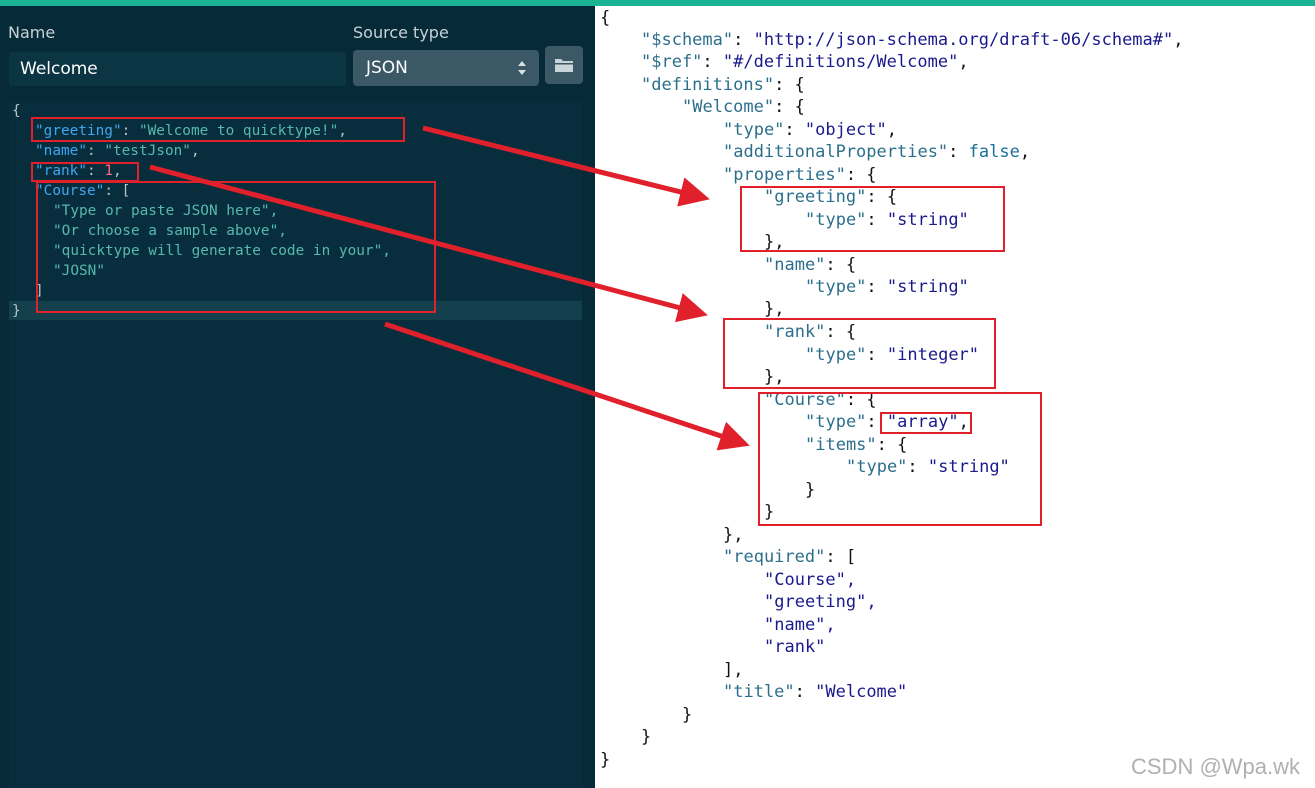  Describe the element at coordinates (810, 580) in the screenshot. I see `required-item: "Course",` at that location.